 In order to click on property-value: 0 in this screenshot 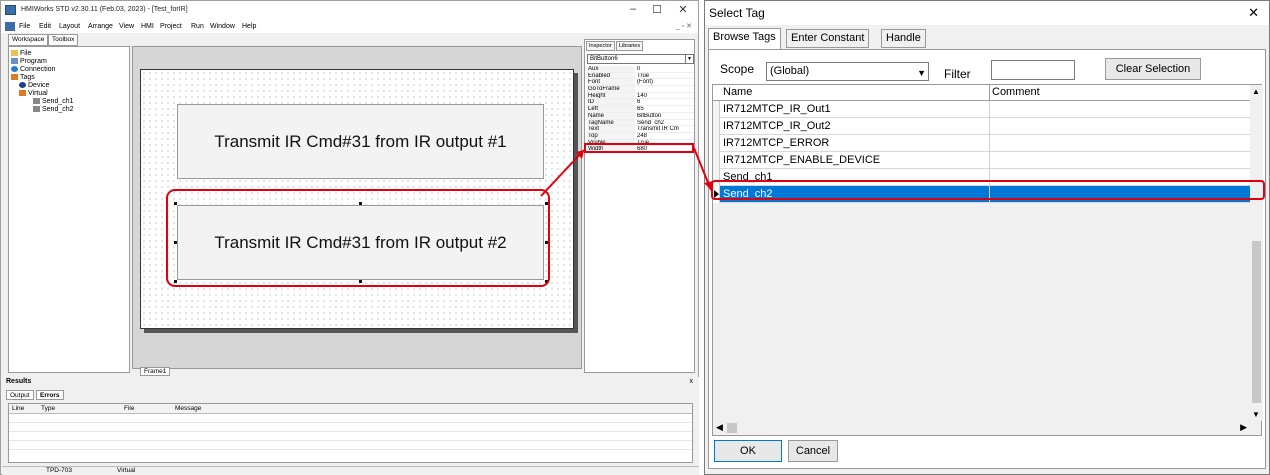, I will do `click(664, 69)`.